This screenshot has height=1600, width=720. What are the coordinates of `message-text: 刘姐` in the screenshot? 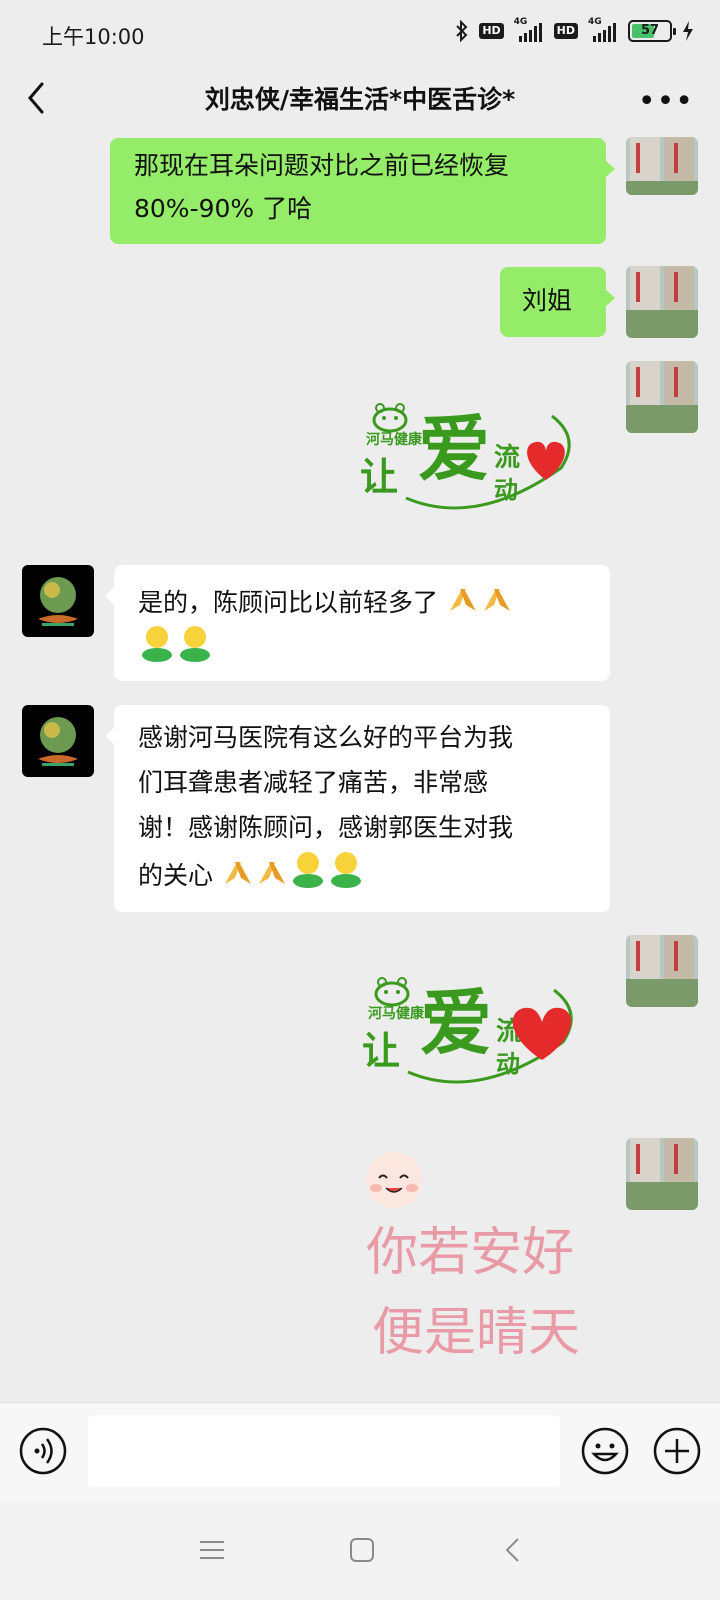 It's located at (547, 300).